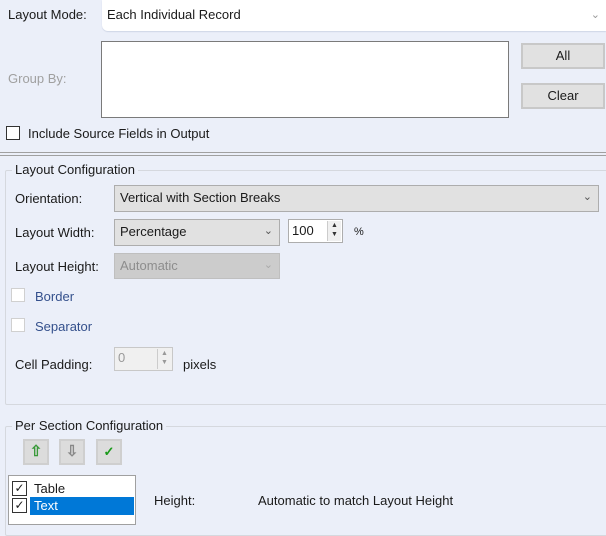 The width and height of the screenshot is (606, 536). Describe the element at coordinates (119, 133) in the screenshot. I see `include-source-label: Include Source Fields in Output` at that location.